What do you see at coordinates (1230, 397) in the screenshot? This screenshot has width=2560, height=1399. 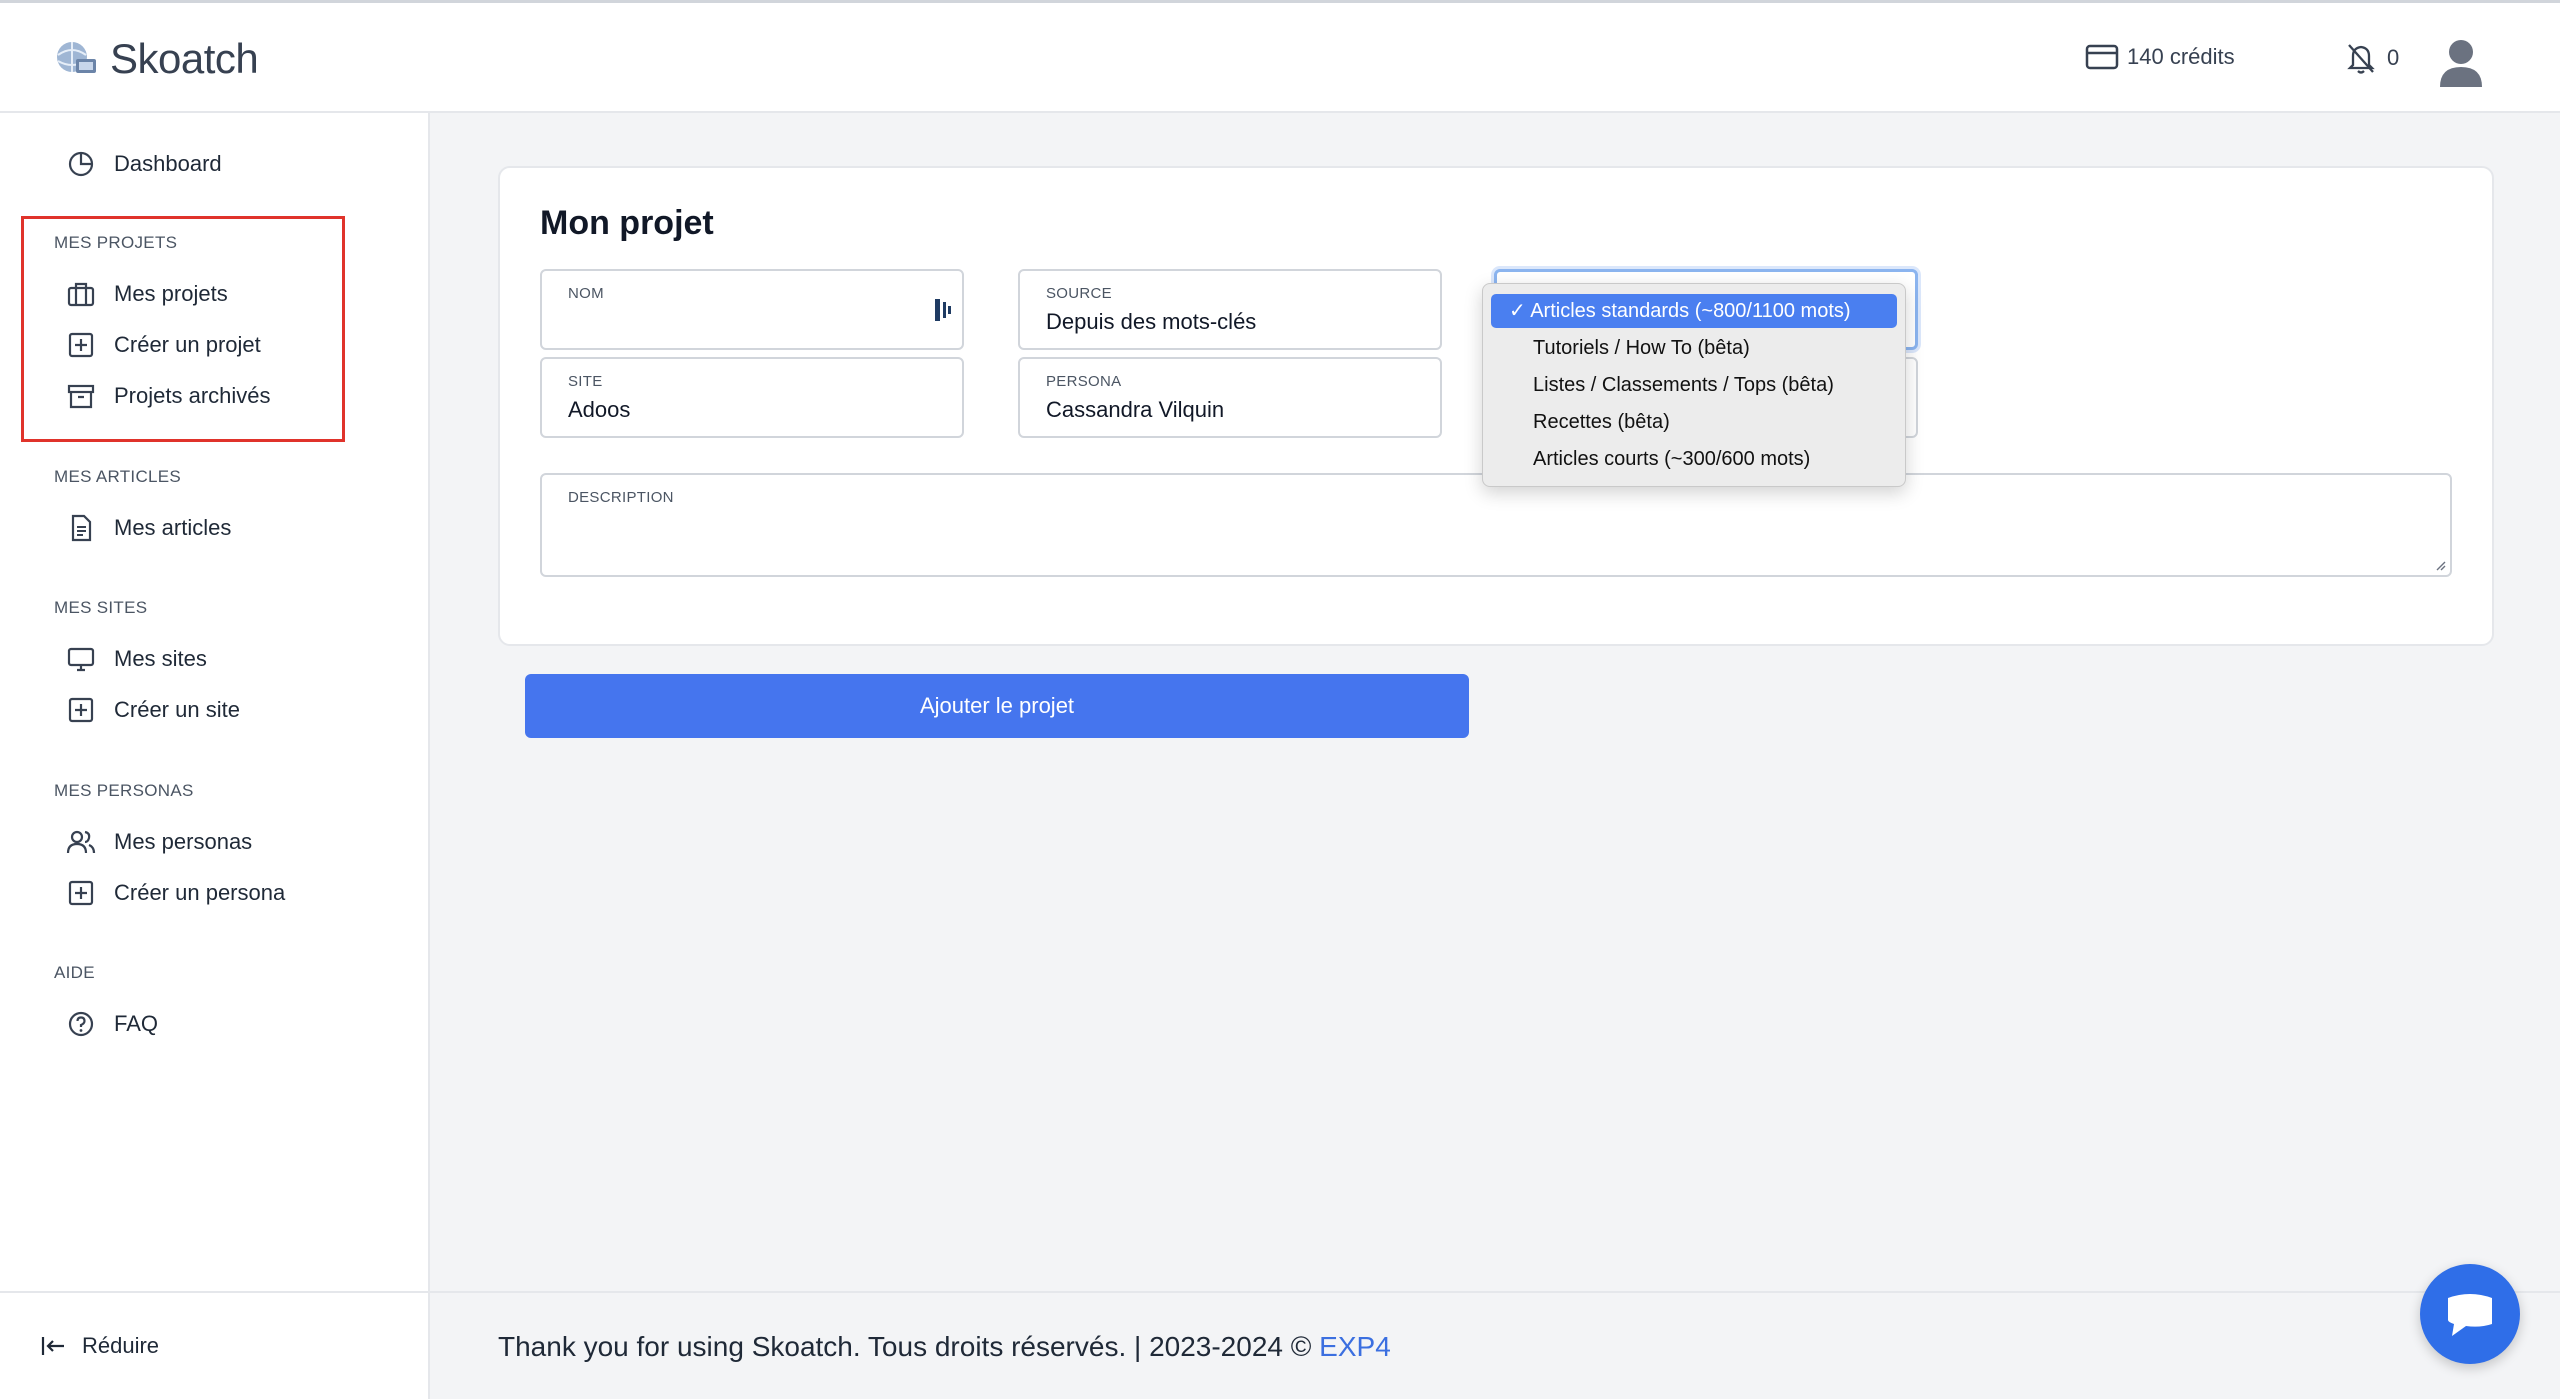 I see `persona-field: PERSONA Cassandra Vilquin` at bounding box center [1230, 397].